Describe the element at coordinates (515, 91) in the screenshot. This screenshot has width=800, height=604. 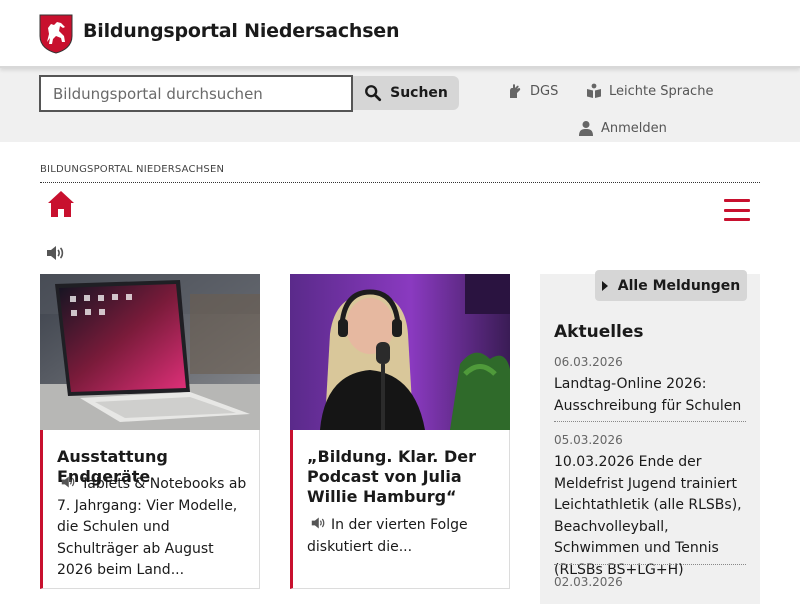
I see `sign-language-icon` at that location.